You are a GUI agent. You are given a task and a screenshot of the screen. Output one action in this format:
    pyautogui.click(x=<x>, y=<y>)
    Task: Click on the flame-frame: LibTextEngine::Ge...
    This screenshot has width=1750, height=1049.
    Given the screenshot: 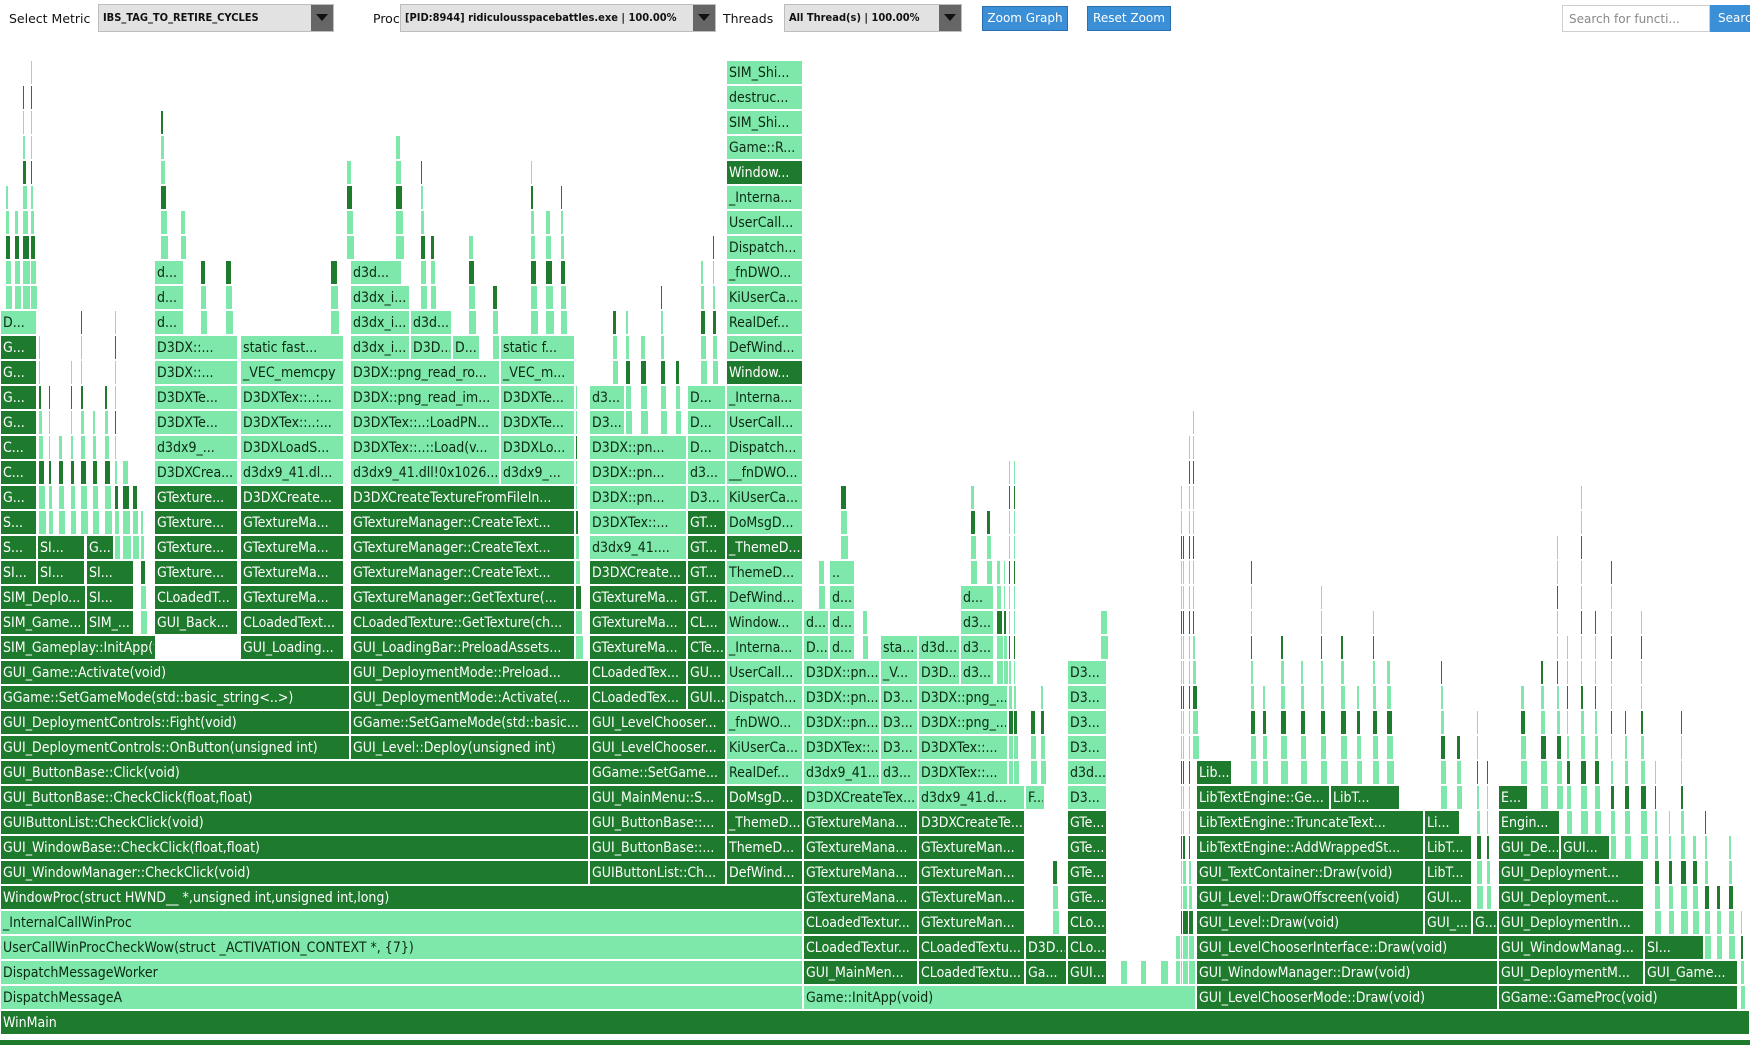 What is the action you would take?
    pyautogui.click(x=1263, y=797)
    